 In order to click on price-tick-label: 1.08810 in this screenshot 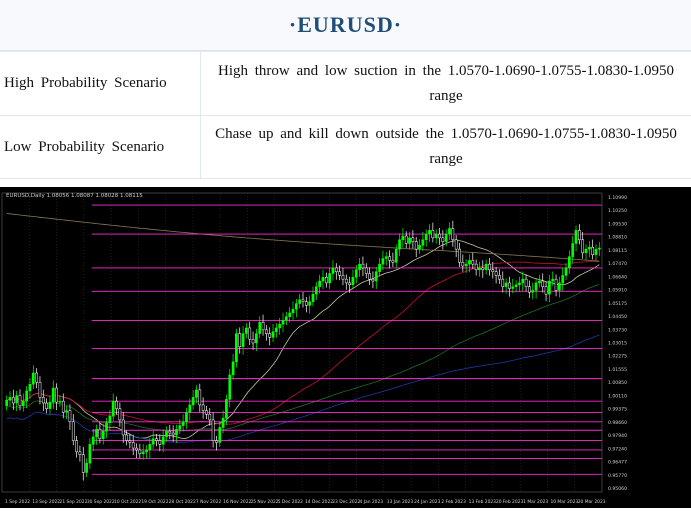, I will do `click(617, 238)`.